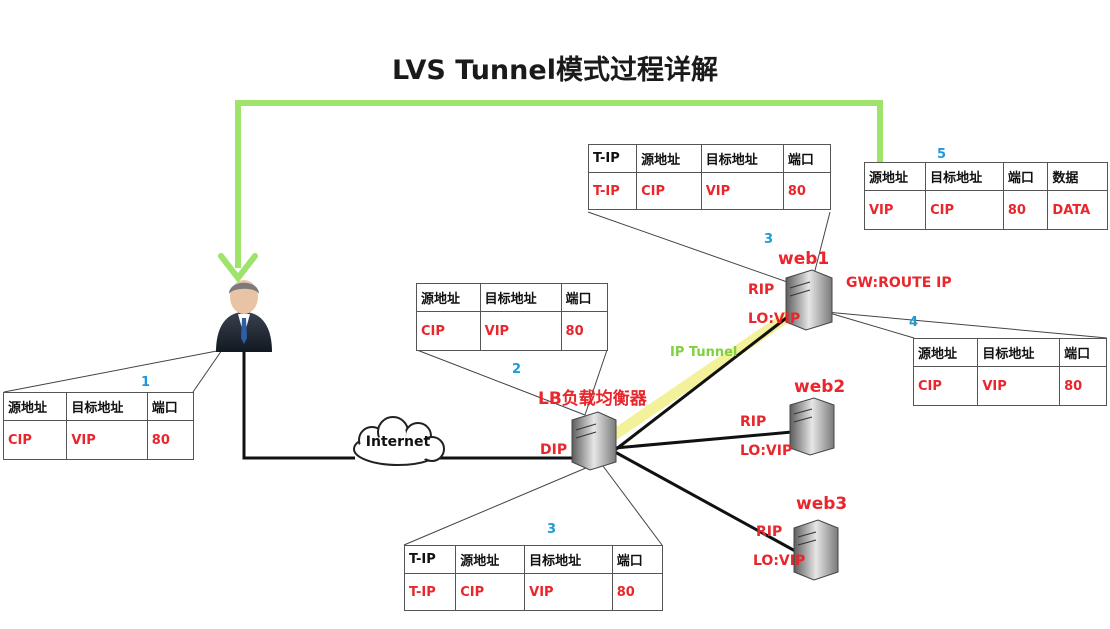 This screenshot has width=1110, height=629. I want to click on web1-gw-label: GW:ROUTE IP, so click(899, 283).